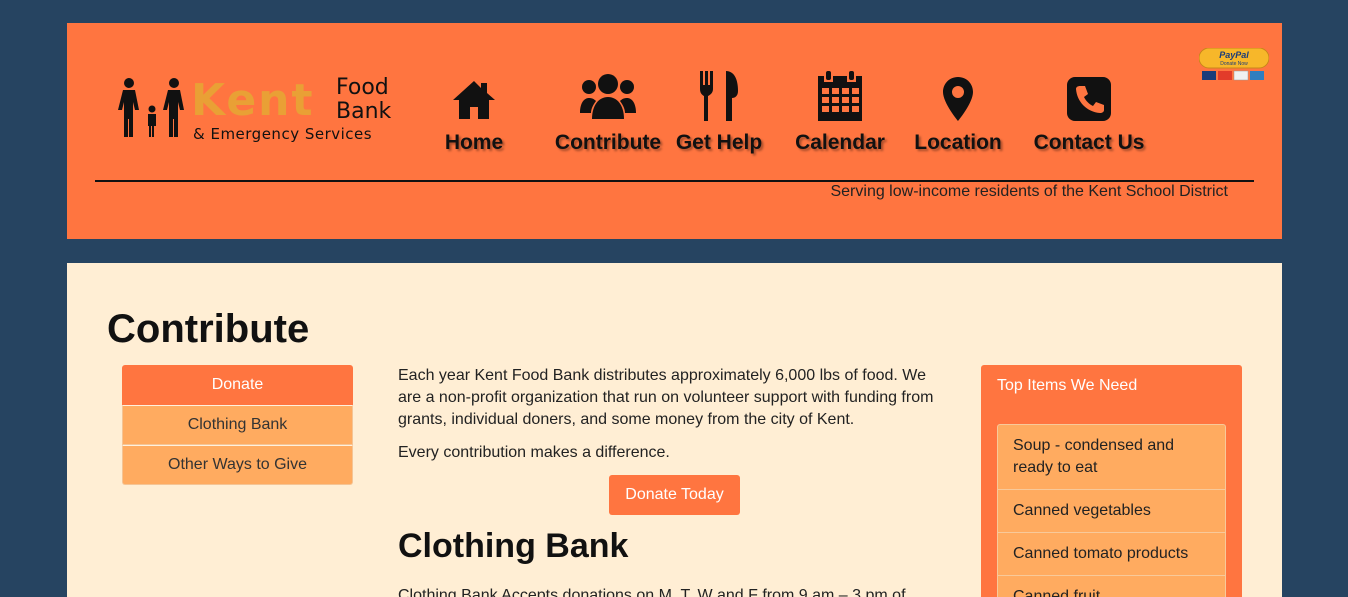  I want to click on paypal-donate-button: PayPal Donate Now, so click(1234, 65).